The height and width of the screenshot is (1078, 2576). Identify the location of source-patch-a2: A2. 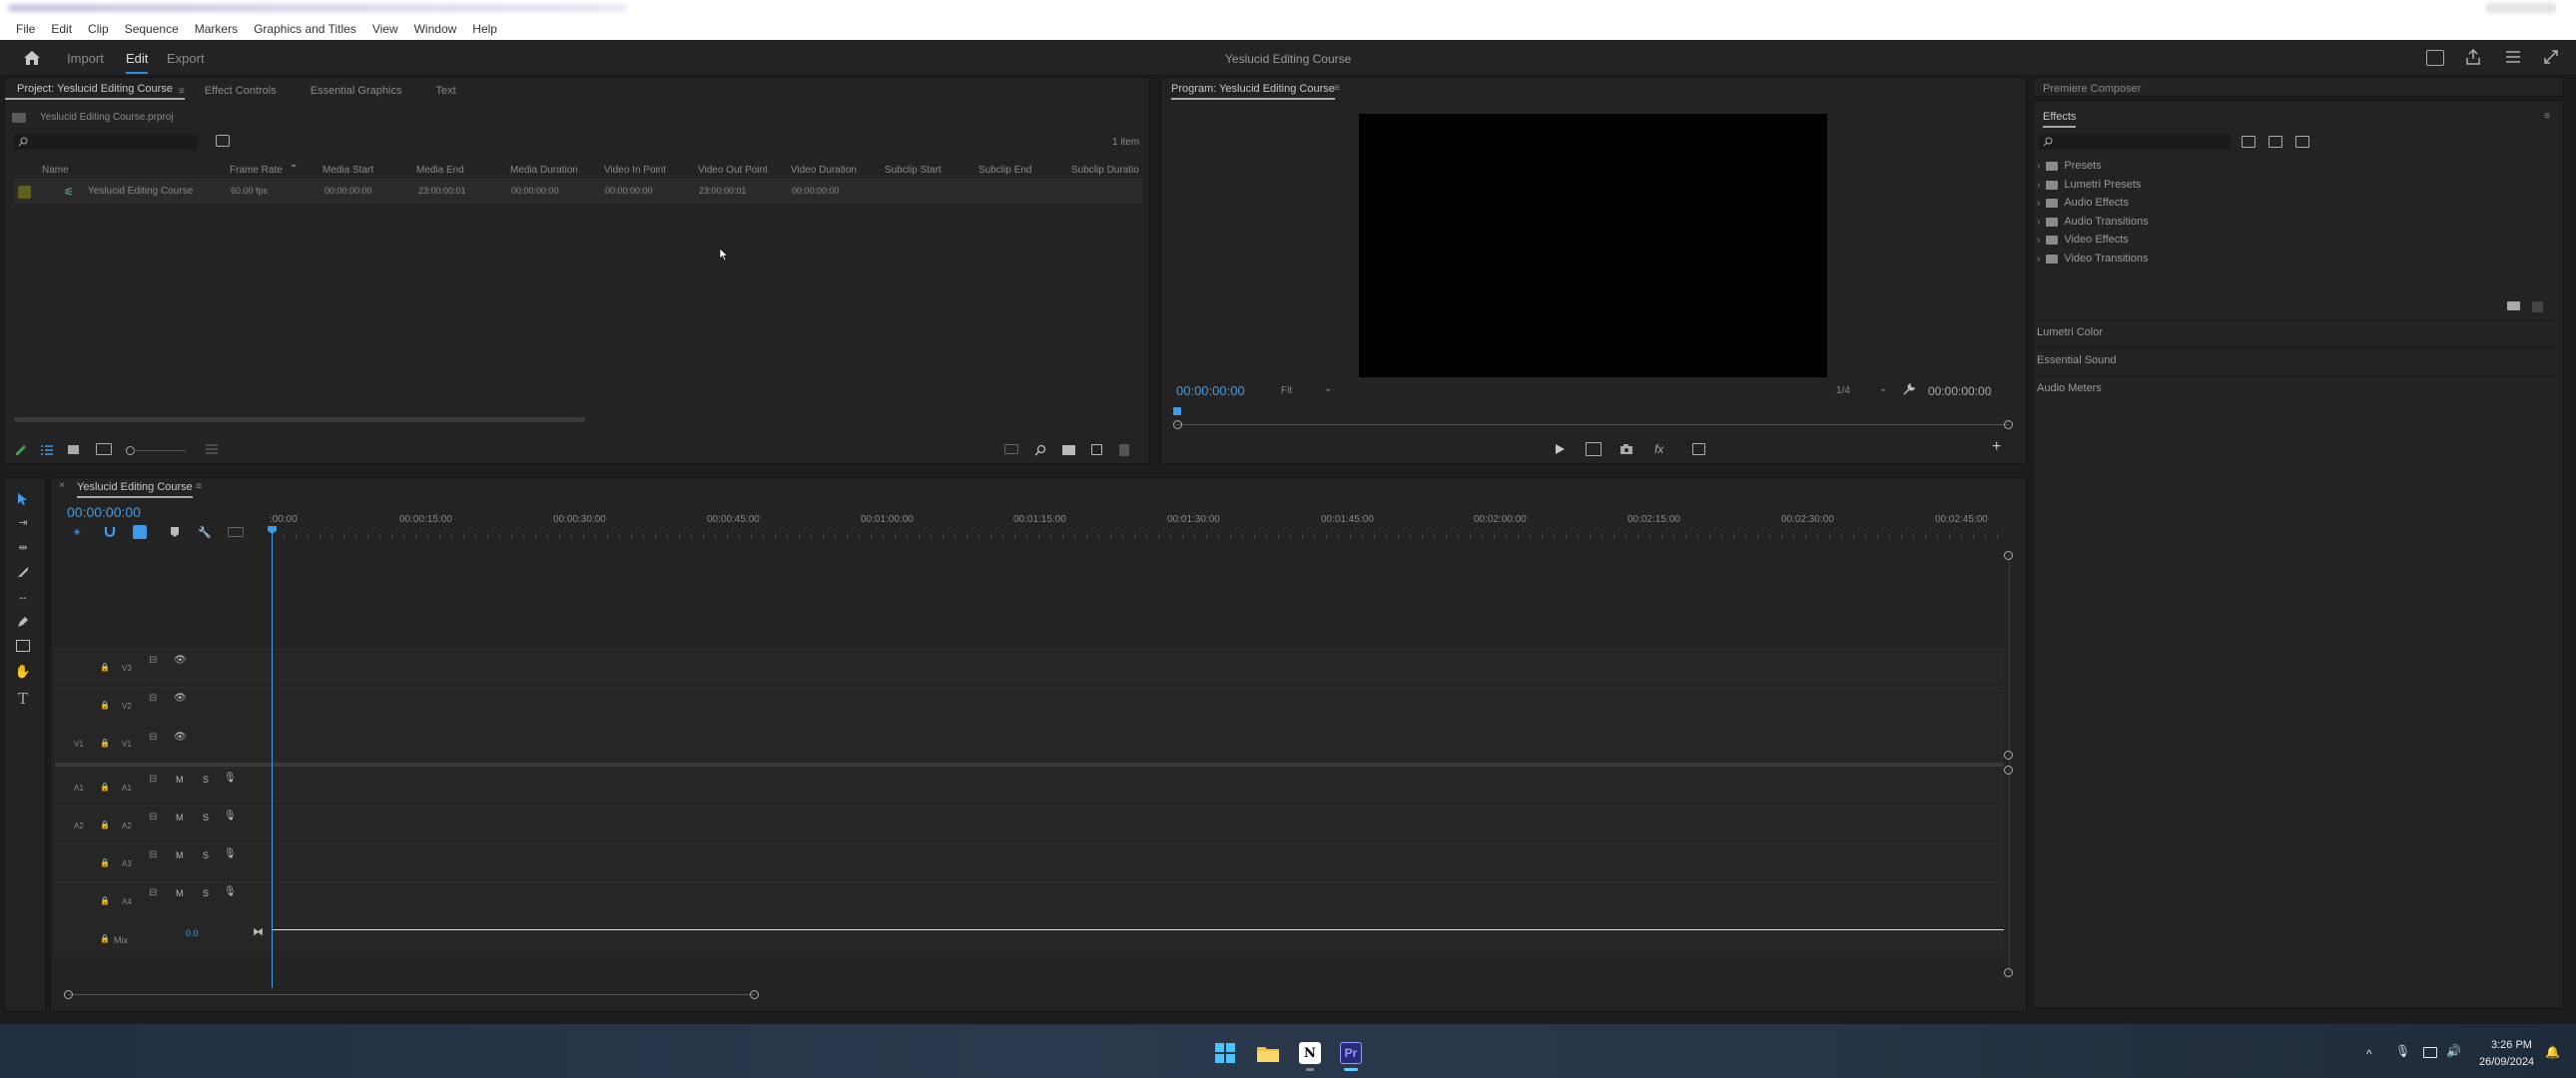
(79, 825).